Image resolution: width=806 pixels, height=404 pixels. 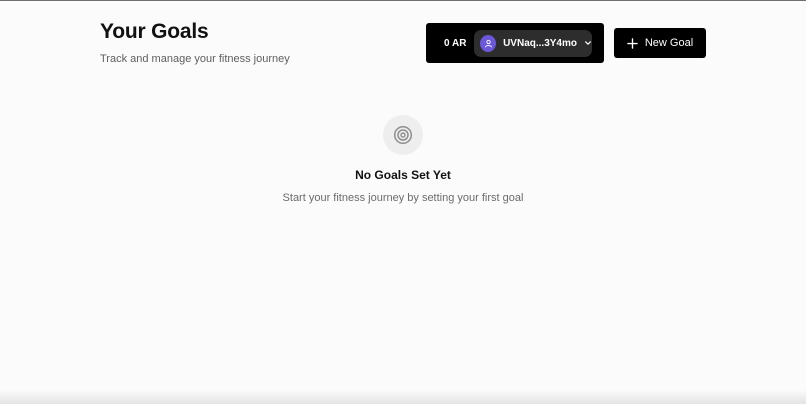 I want to click on avatar, so click(x=488, y=43).